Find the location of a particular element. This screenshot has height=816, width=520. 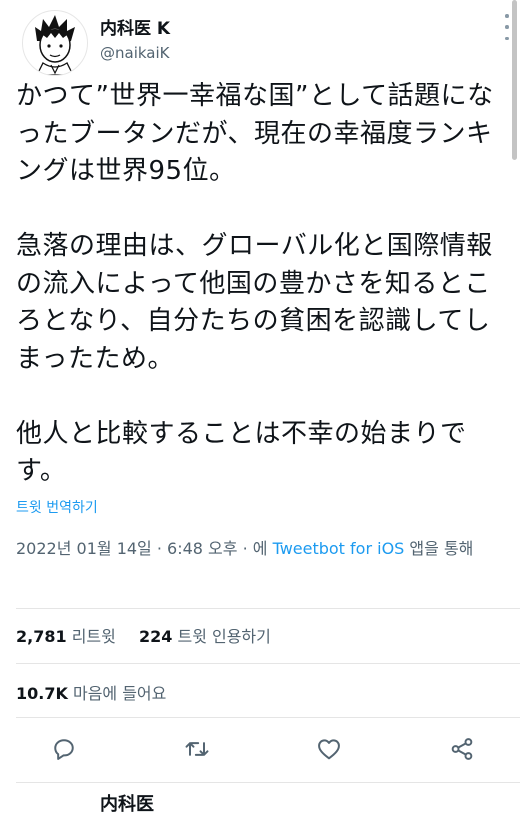

scrollbar is located at coordinates (514, 80).